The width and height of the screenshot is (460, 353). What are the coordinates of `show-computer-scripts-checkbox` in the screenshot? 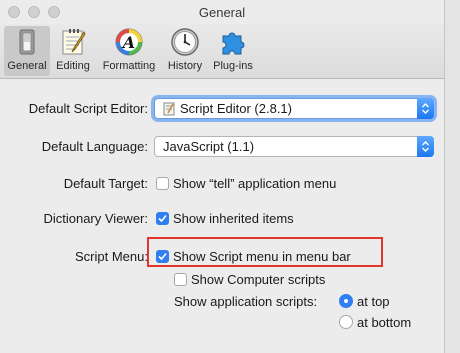 It's located at (180, 279).